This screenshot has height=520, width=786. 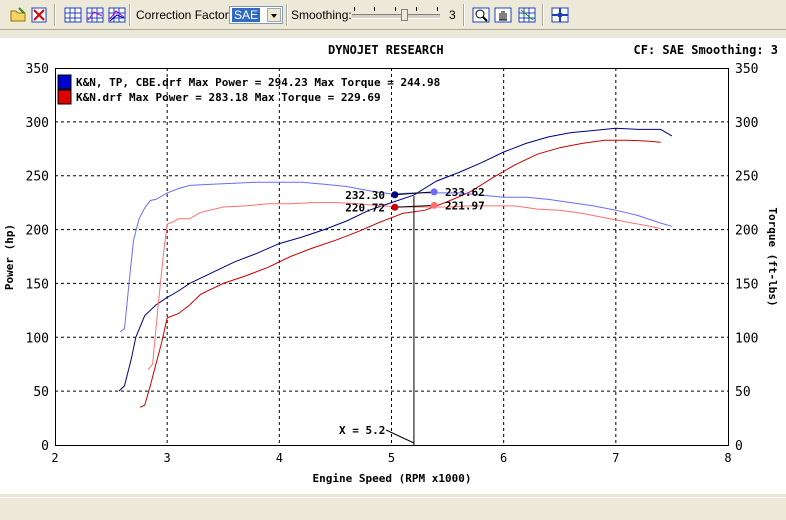 I want to click on correction-factor-value: SAE, so click(x=246, y=15).